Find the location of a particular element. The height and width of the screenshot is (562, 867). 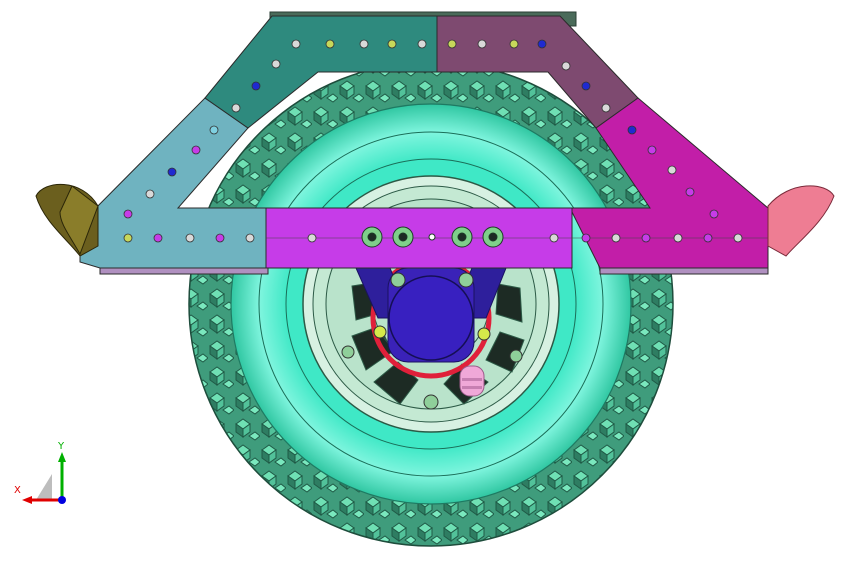

valve-stem is located at coordinates (472, 381).